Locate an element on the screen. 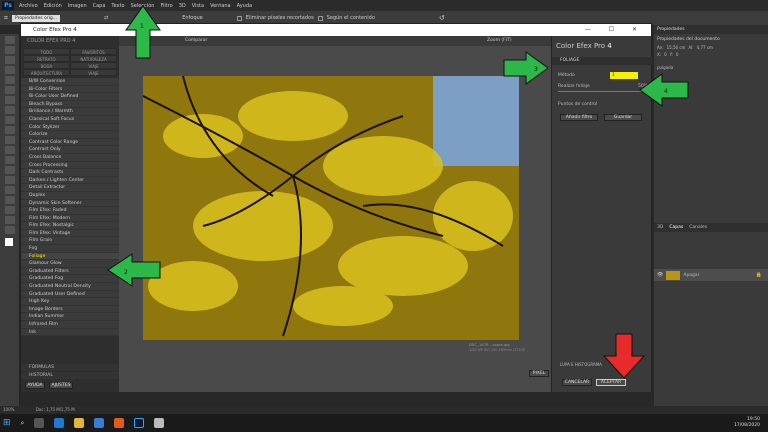  filter-item: Color Stylizer is located at coordinates (70, 127).